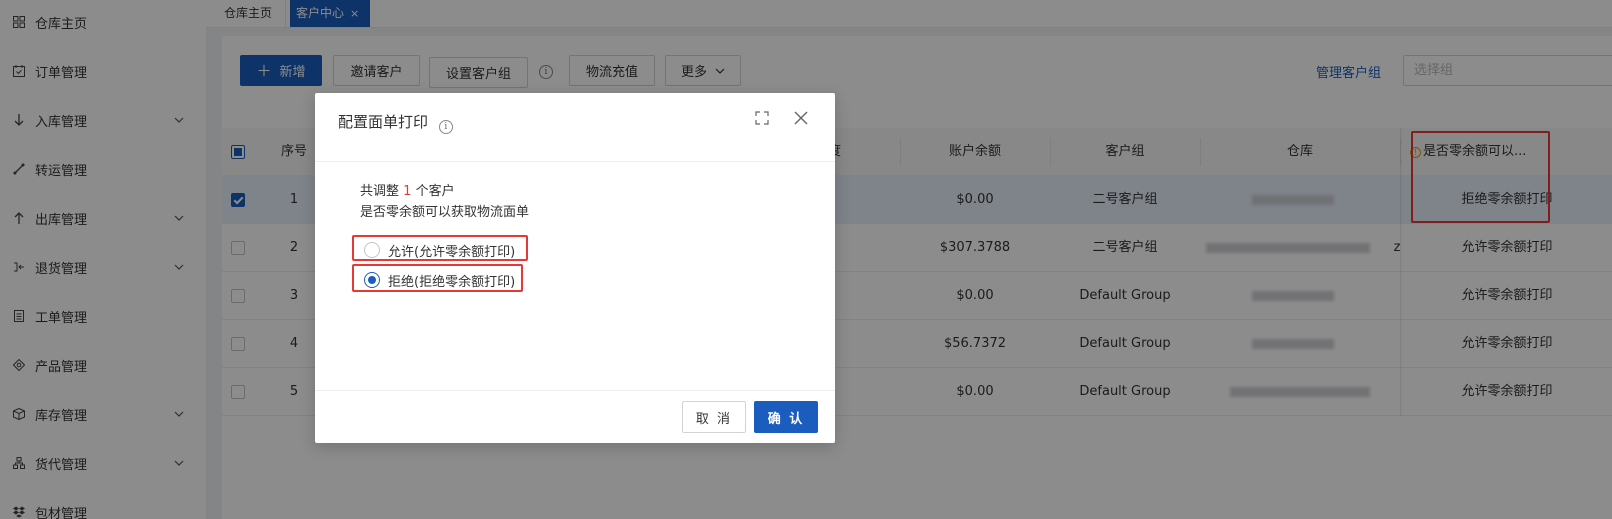 Image resolution: width=1612 pixels, height=519 pixels. Describe the element at coordinates (801, 119) in the screenshot. I see `close-icon` at that location.